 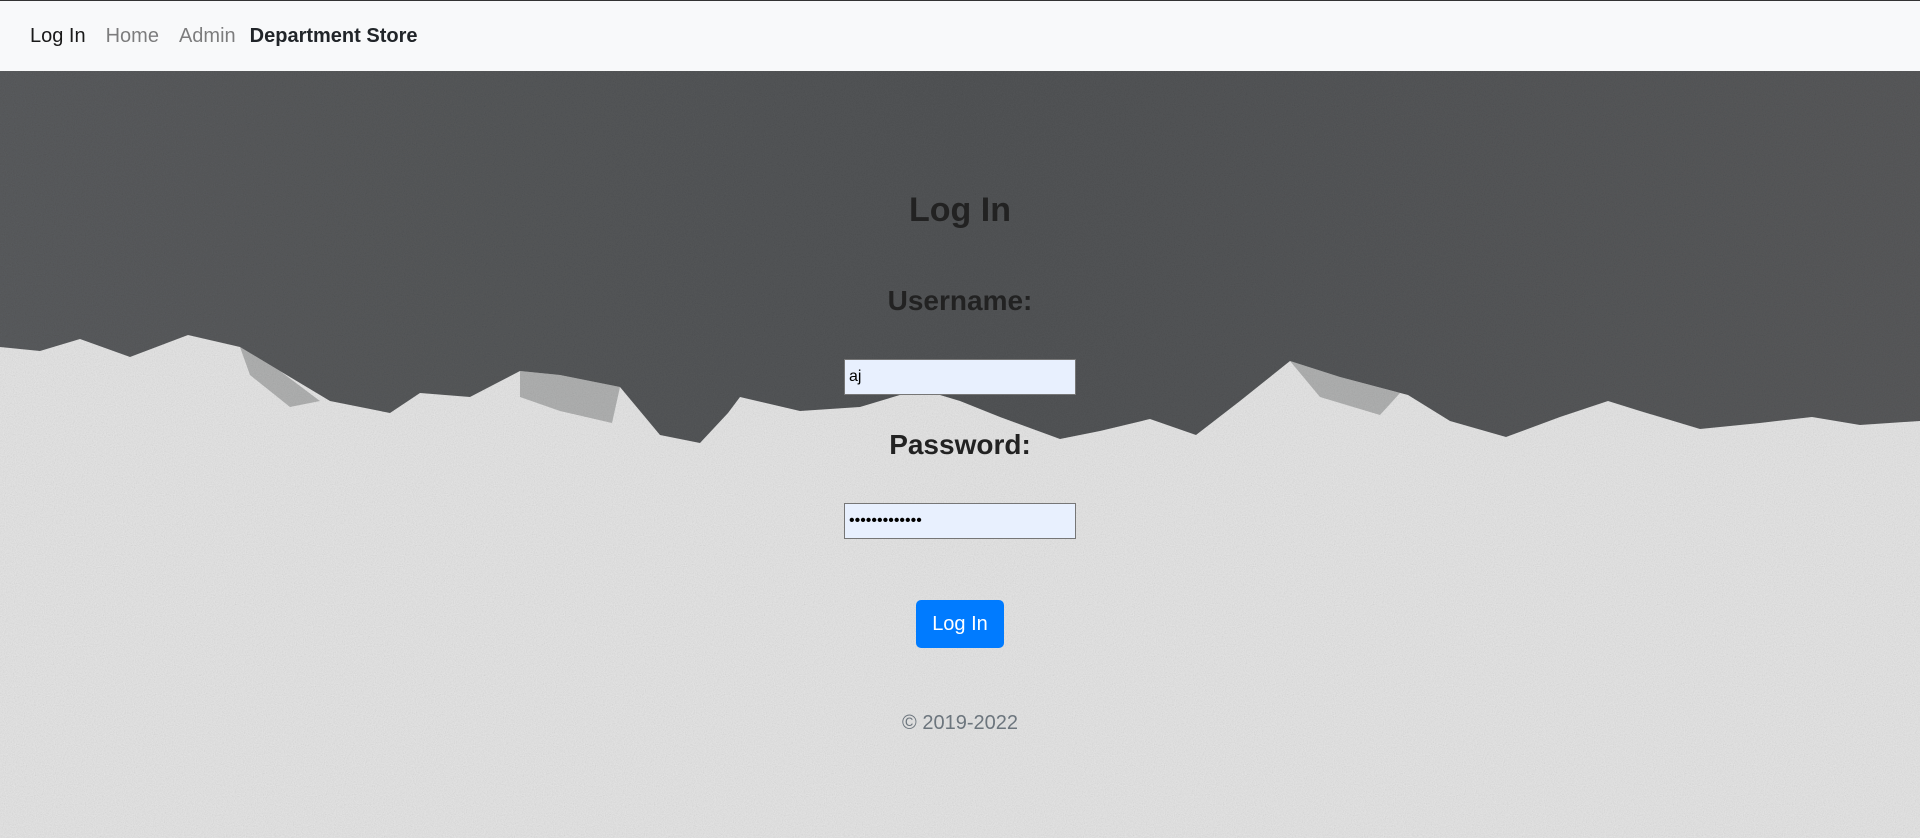 What do you see at coordinates (132, 36) in the screenshot?
I see `nav-home-link: Home` at bounding box center [132, 36].